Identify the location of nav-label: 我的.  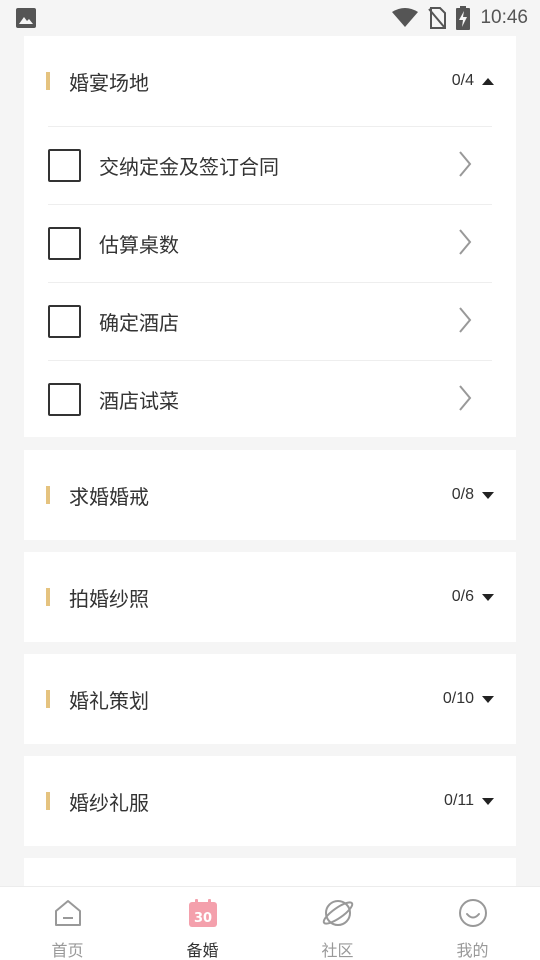
(472, 950).